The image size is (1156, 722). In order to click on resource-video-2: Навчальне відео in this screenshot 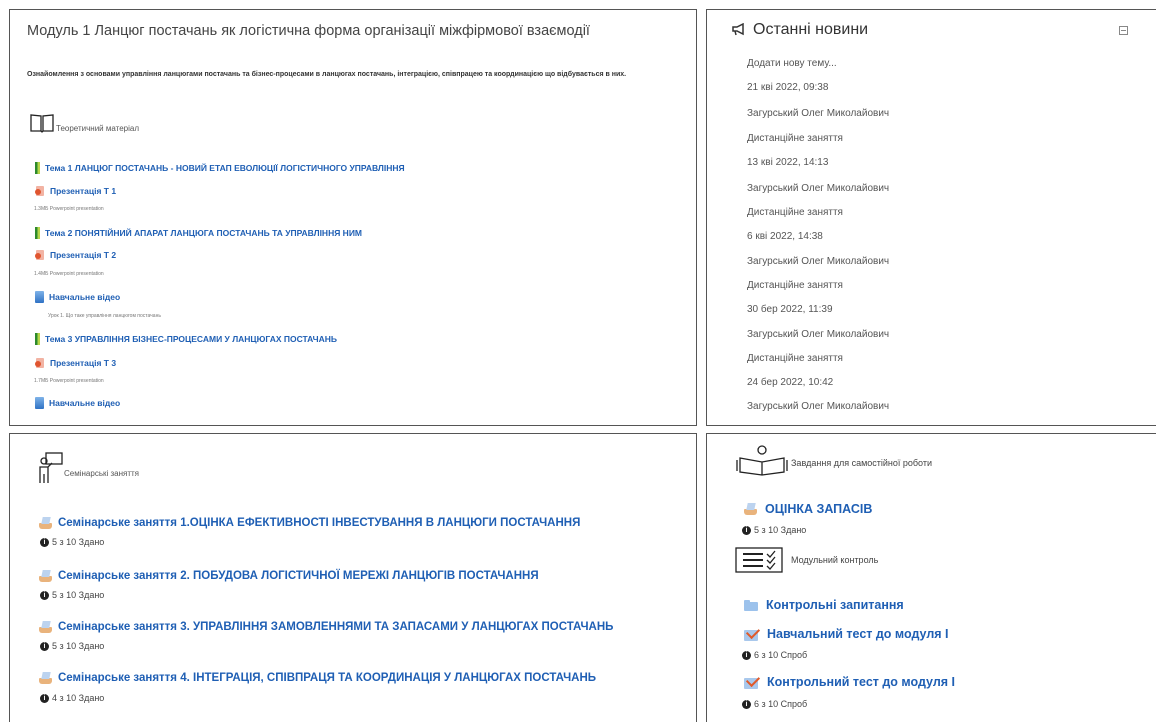, I will do `click(77, 403)`.